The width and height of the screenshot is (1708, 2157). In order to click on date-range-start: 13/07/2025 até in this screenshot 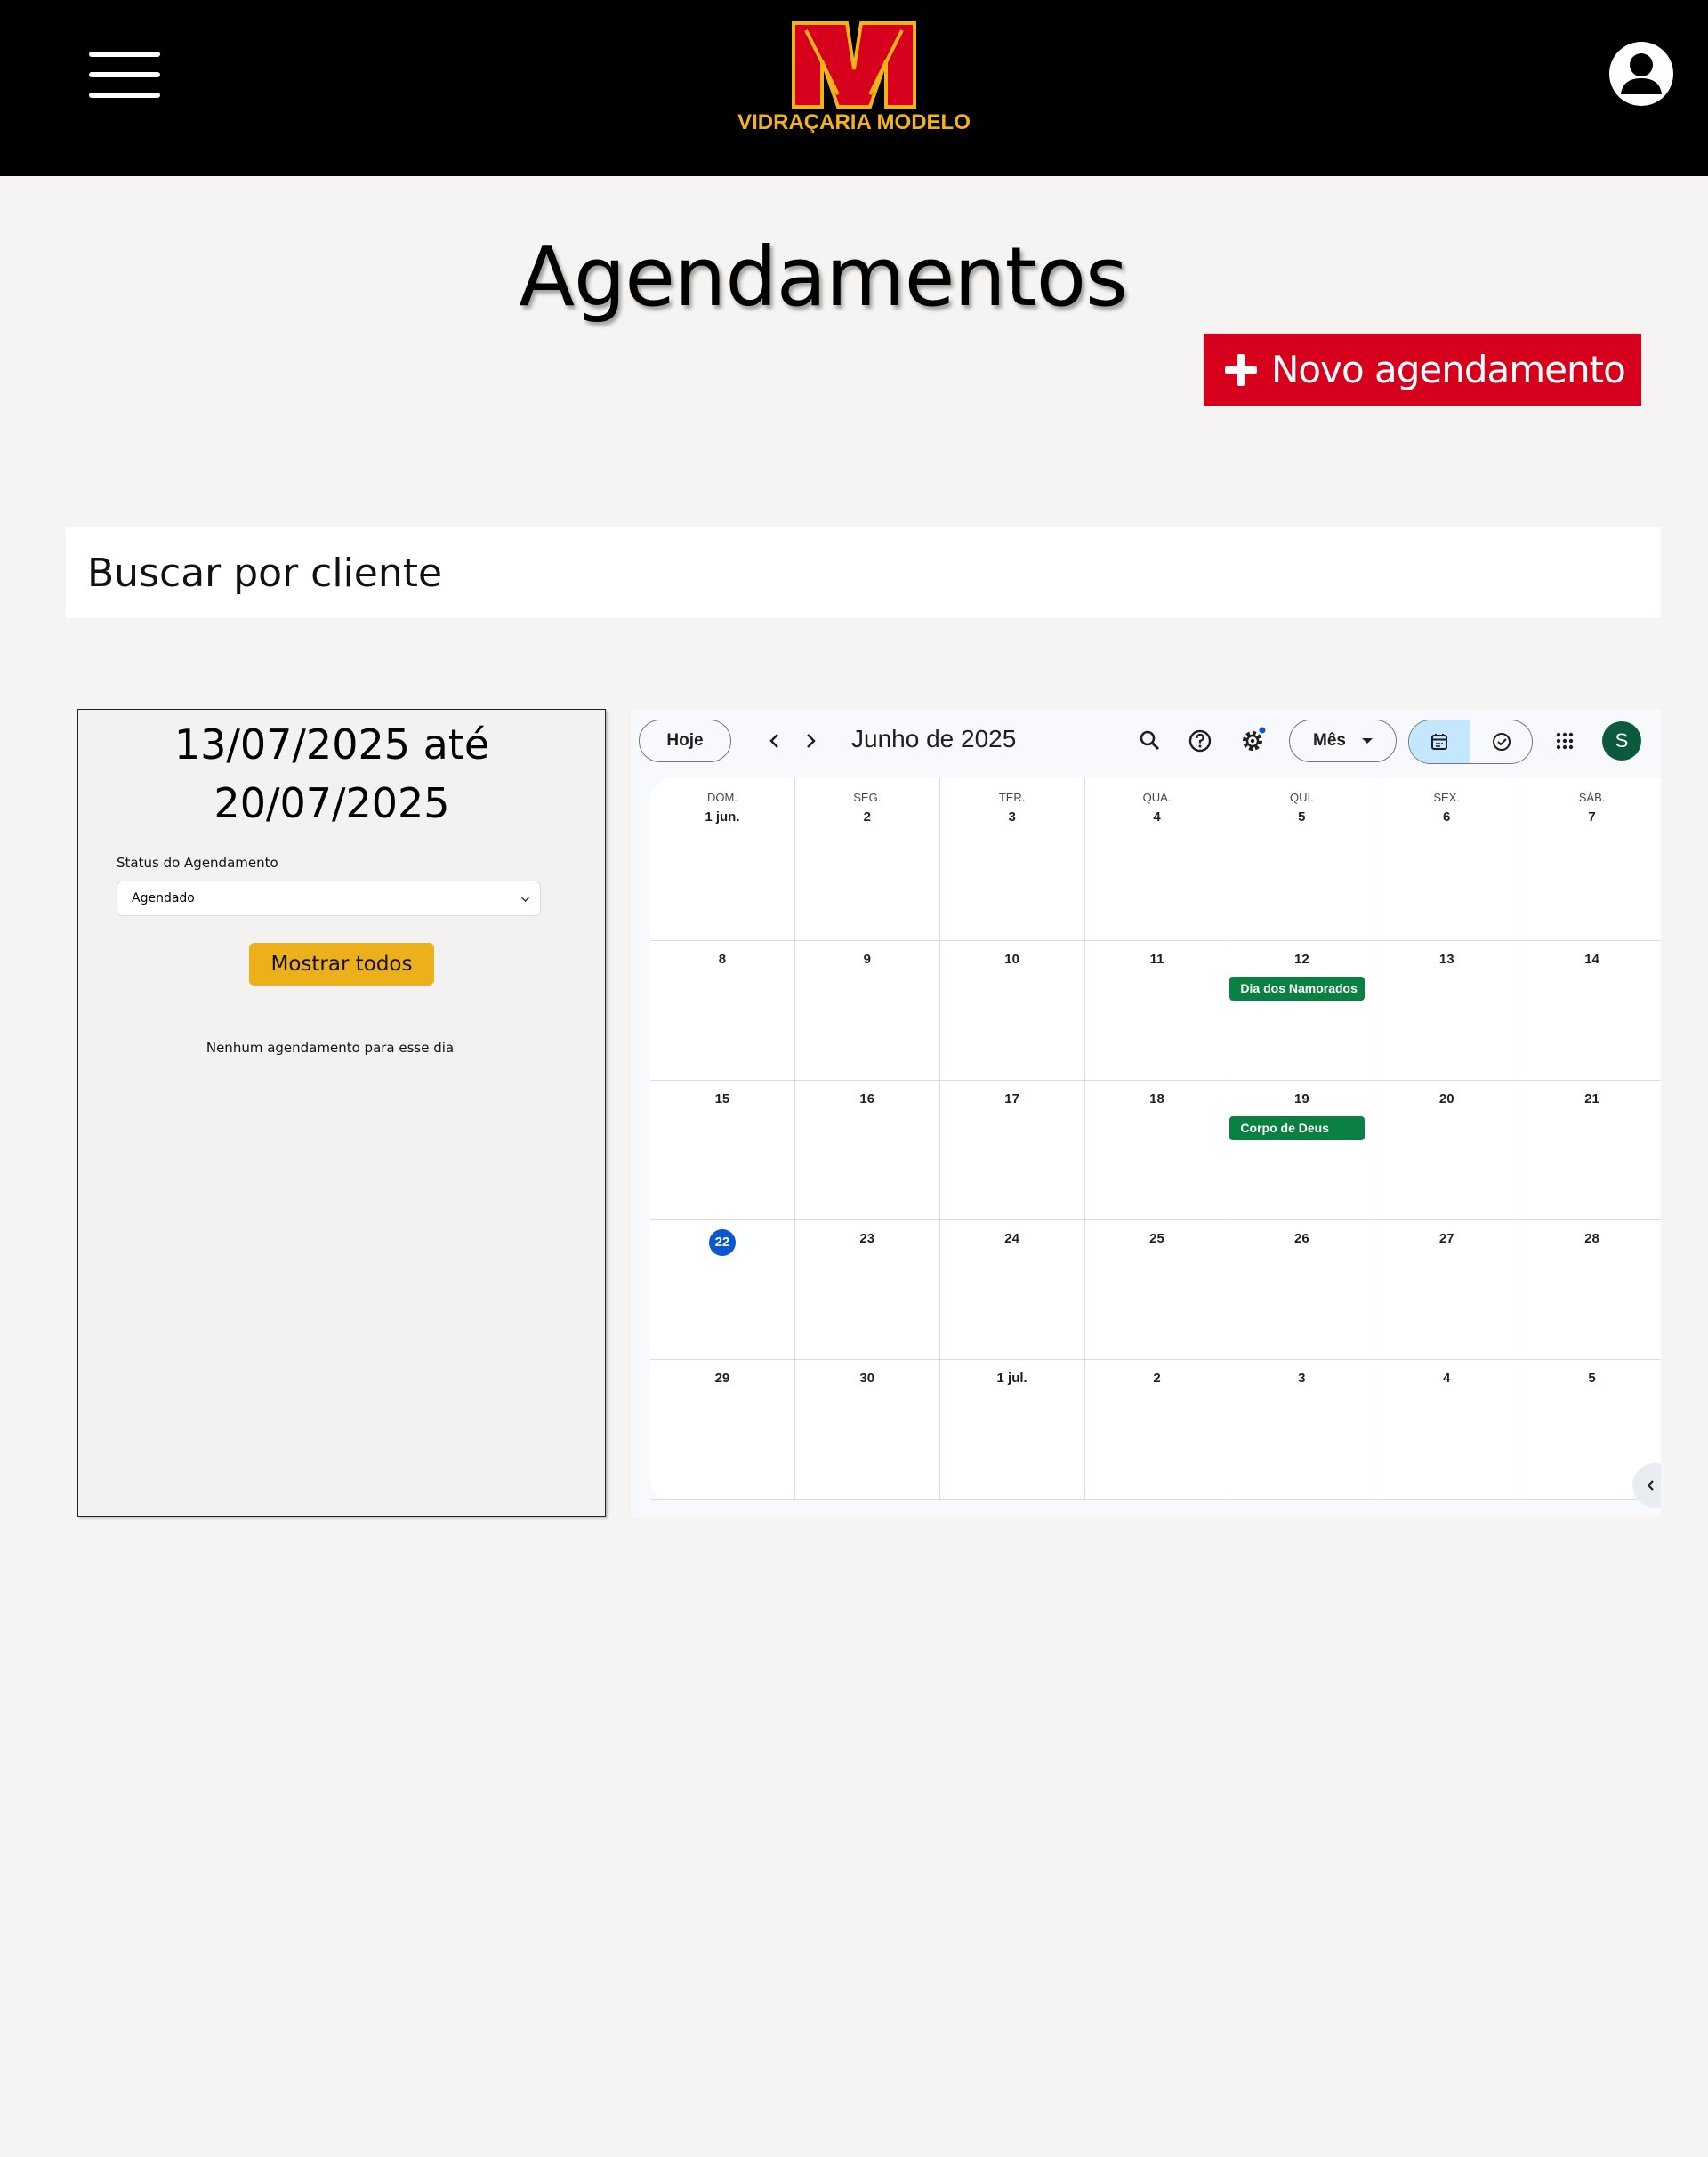, I will do `click(331, 745)`.